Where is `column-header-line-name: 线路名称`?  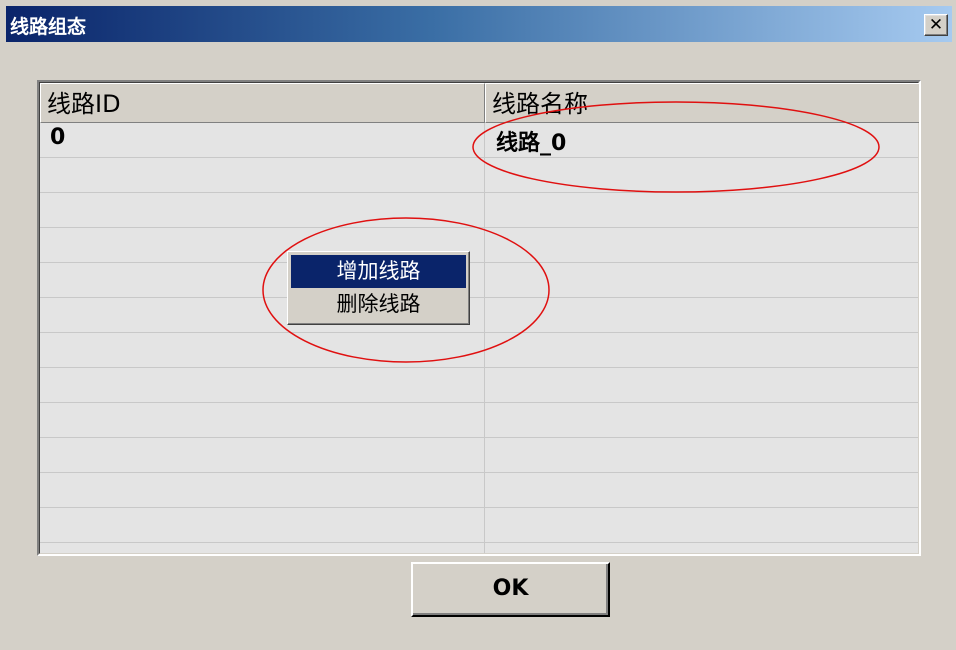 column-header-line-name: 线路名称 is located at coordinates (702, 103).